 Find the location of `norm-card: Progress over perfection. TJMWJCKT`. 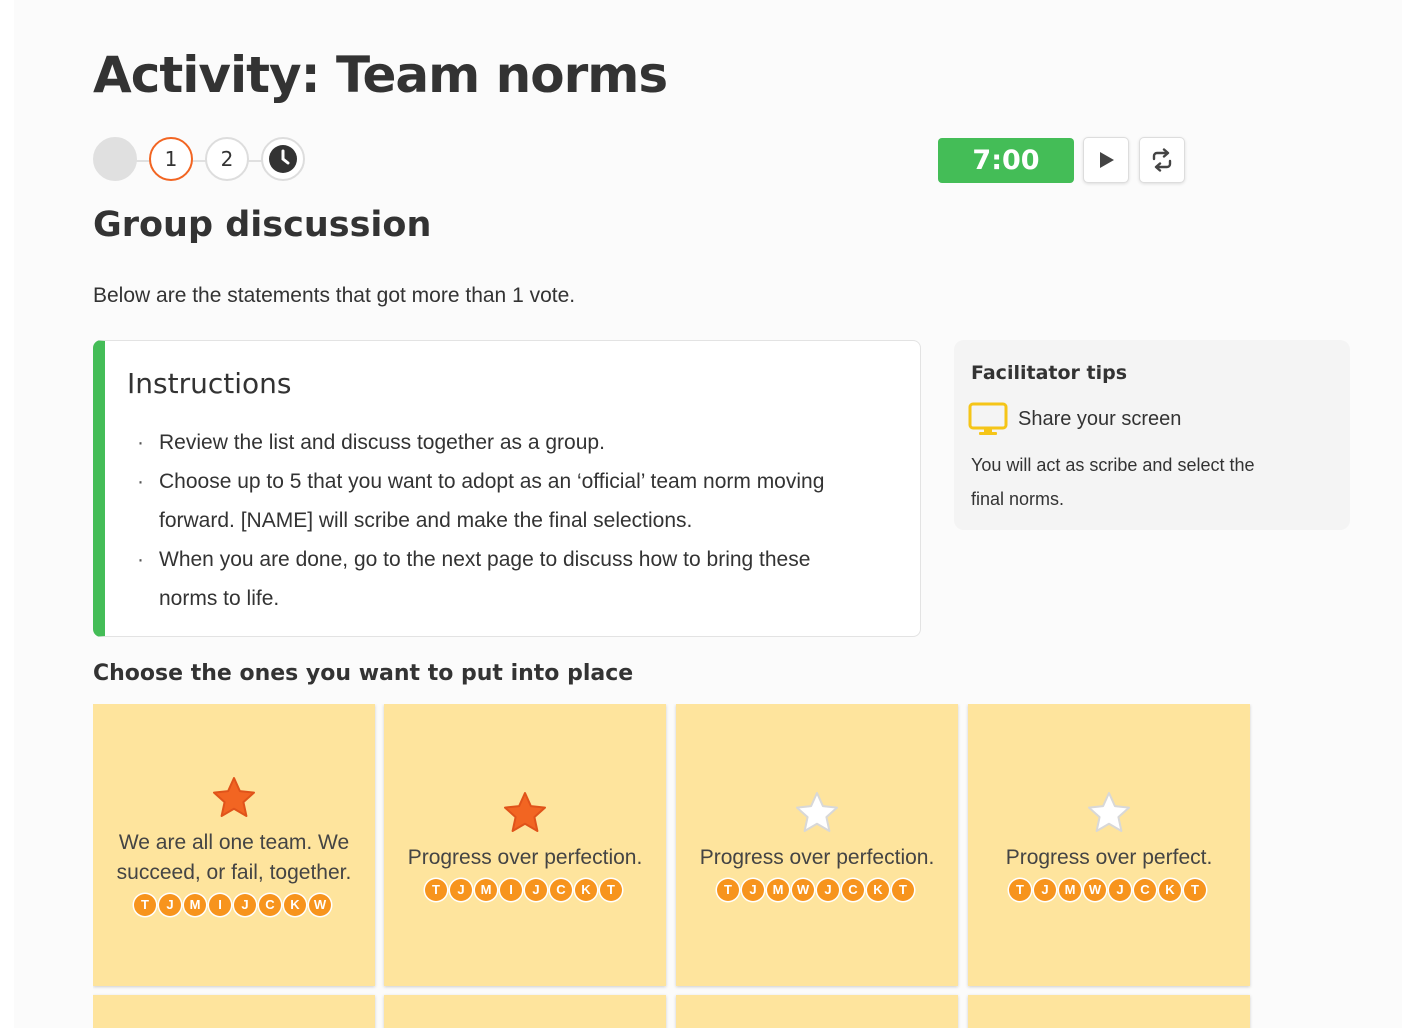

norm-card: Progress over perfection. TJMWJCKT is located at coordinates (817, 845).